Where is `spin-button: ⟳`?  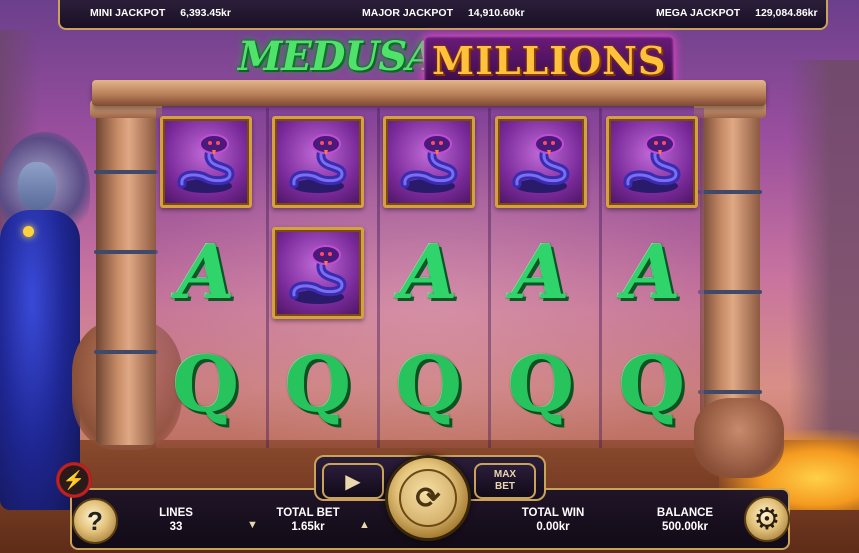 spin-button: ⟳ is located at coordinates (428, 498).